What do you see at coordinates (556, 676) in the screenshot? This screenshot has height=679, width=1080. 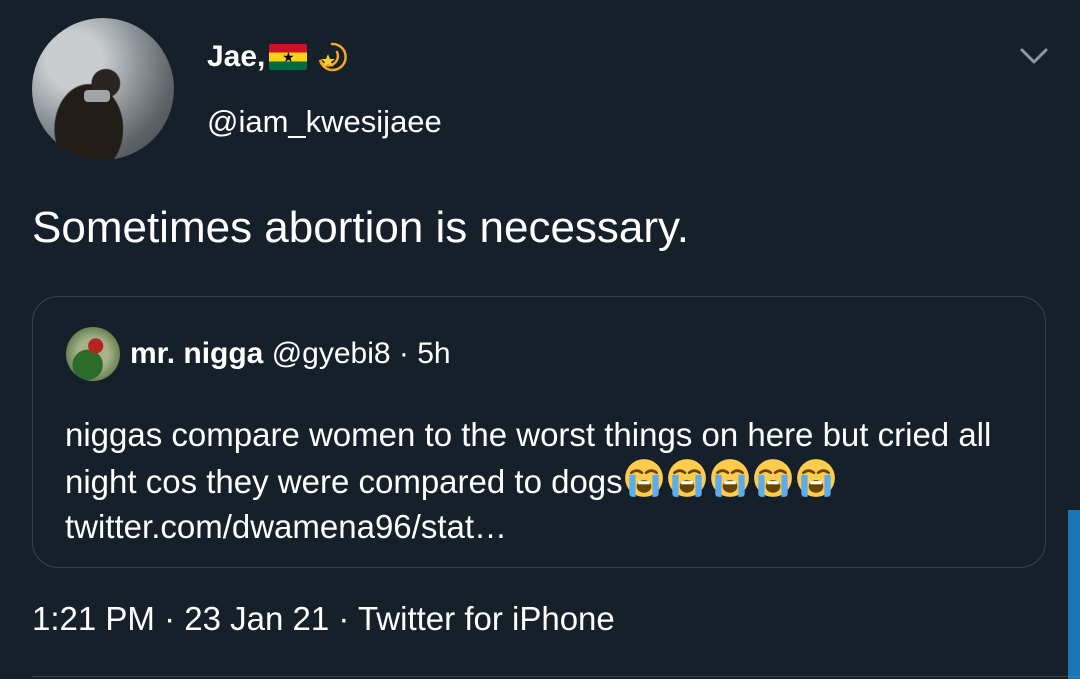 I see `divider` at bounding box center [556, 676].